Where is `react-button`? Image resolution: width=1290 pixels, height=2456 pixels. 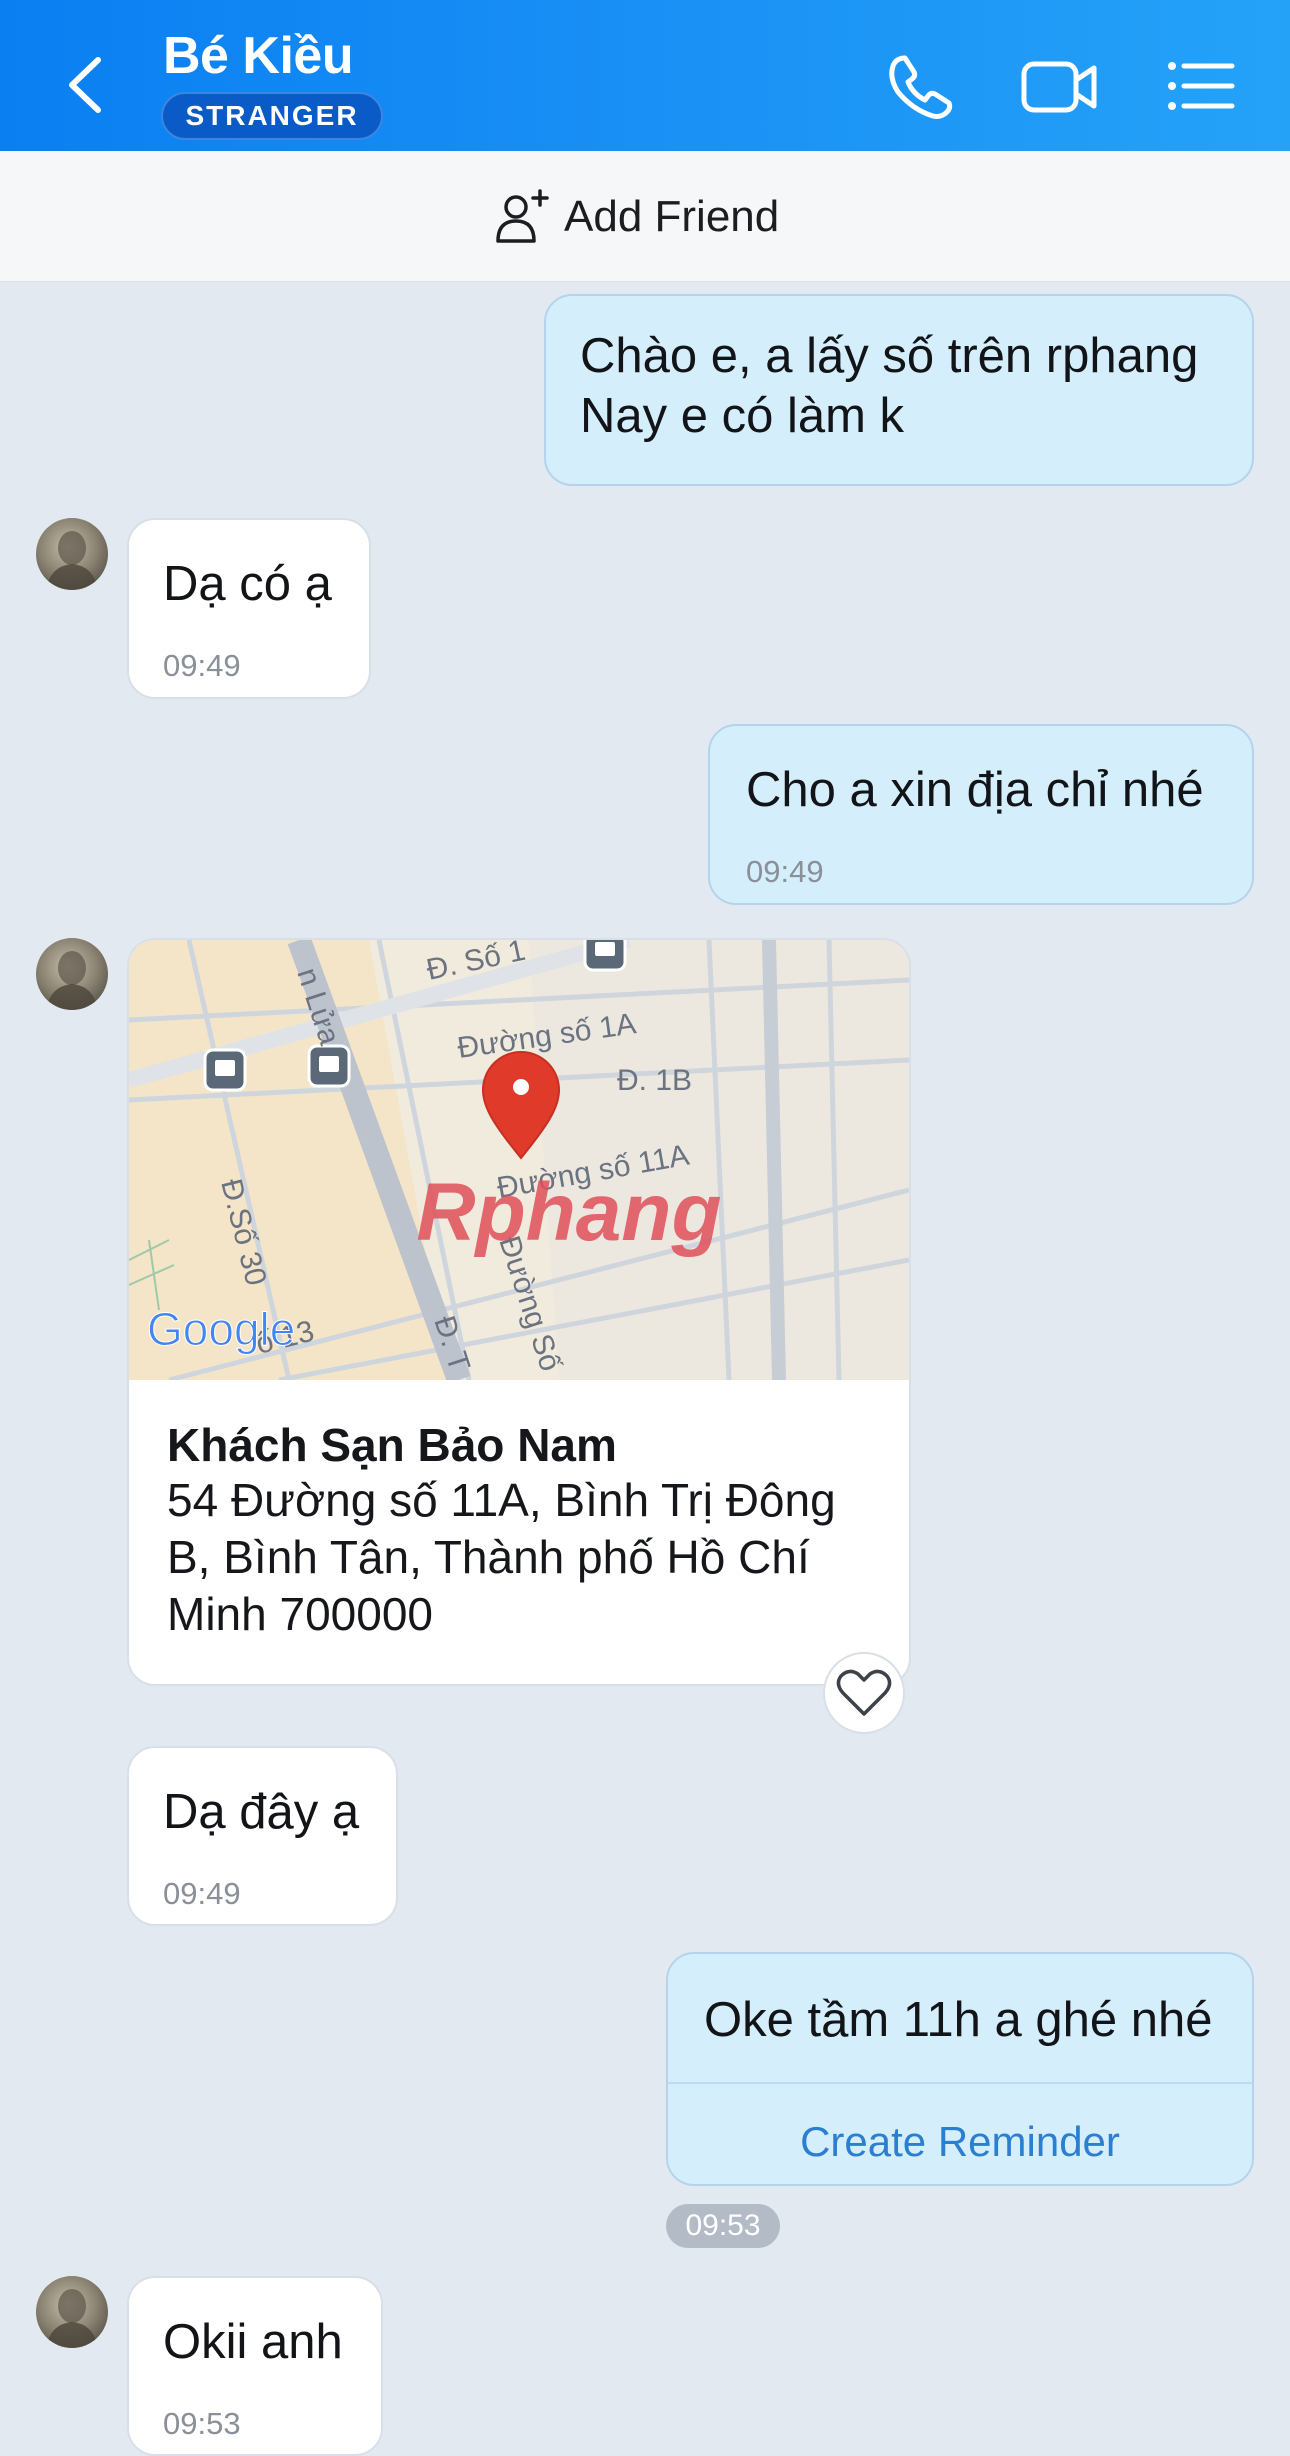 react-button is located at coordinates (864, 1693).